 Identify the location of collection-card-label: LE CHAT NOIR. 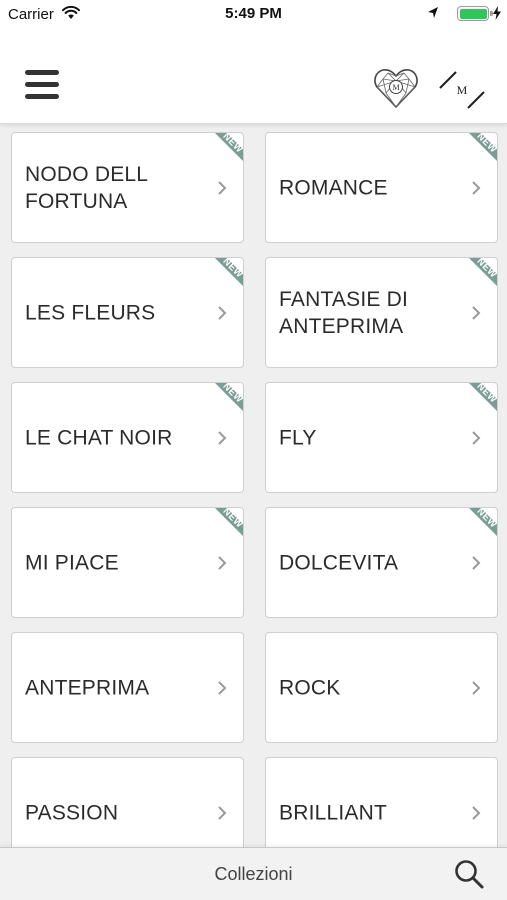
(99, 437).